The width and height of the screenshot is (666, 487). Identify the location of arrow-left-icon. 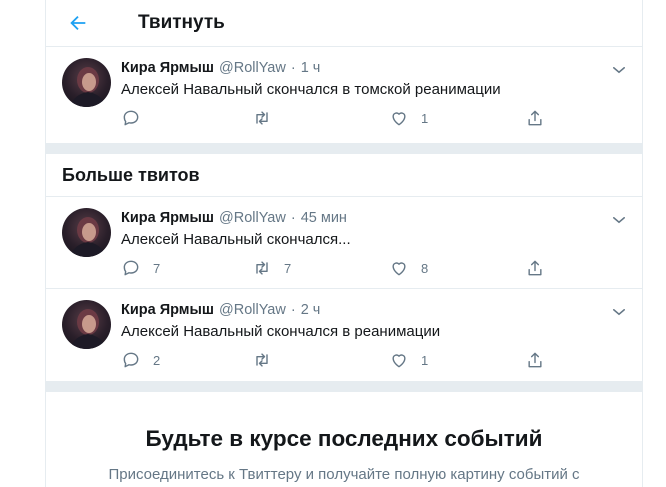
(78, 23).